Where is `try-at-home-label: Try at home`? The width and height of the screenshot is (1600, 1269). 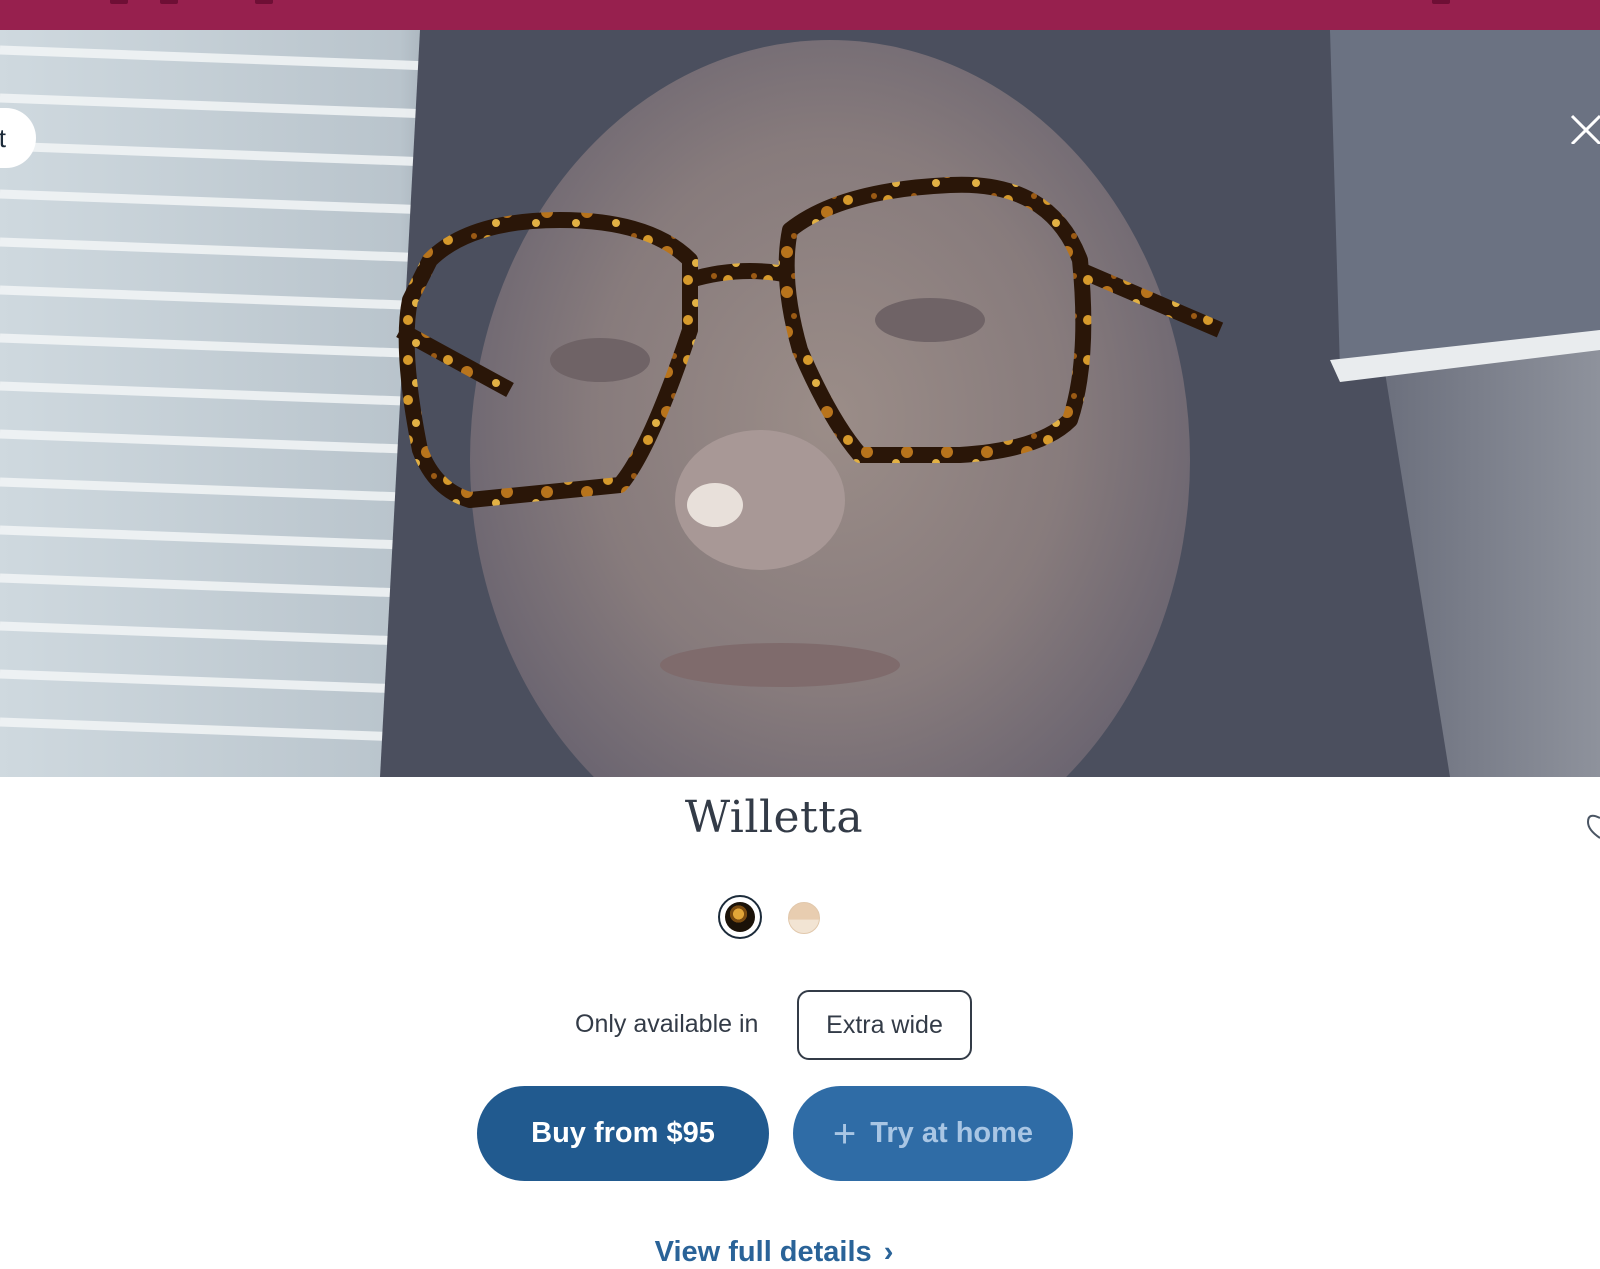 try-at-home-label: Try at home is located at coordinates (952, 1133).